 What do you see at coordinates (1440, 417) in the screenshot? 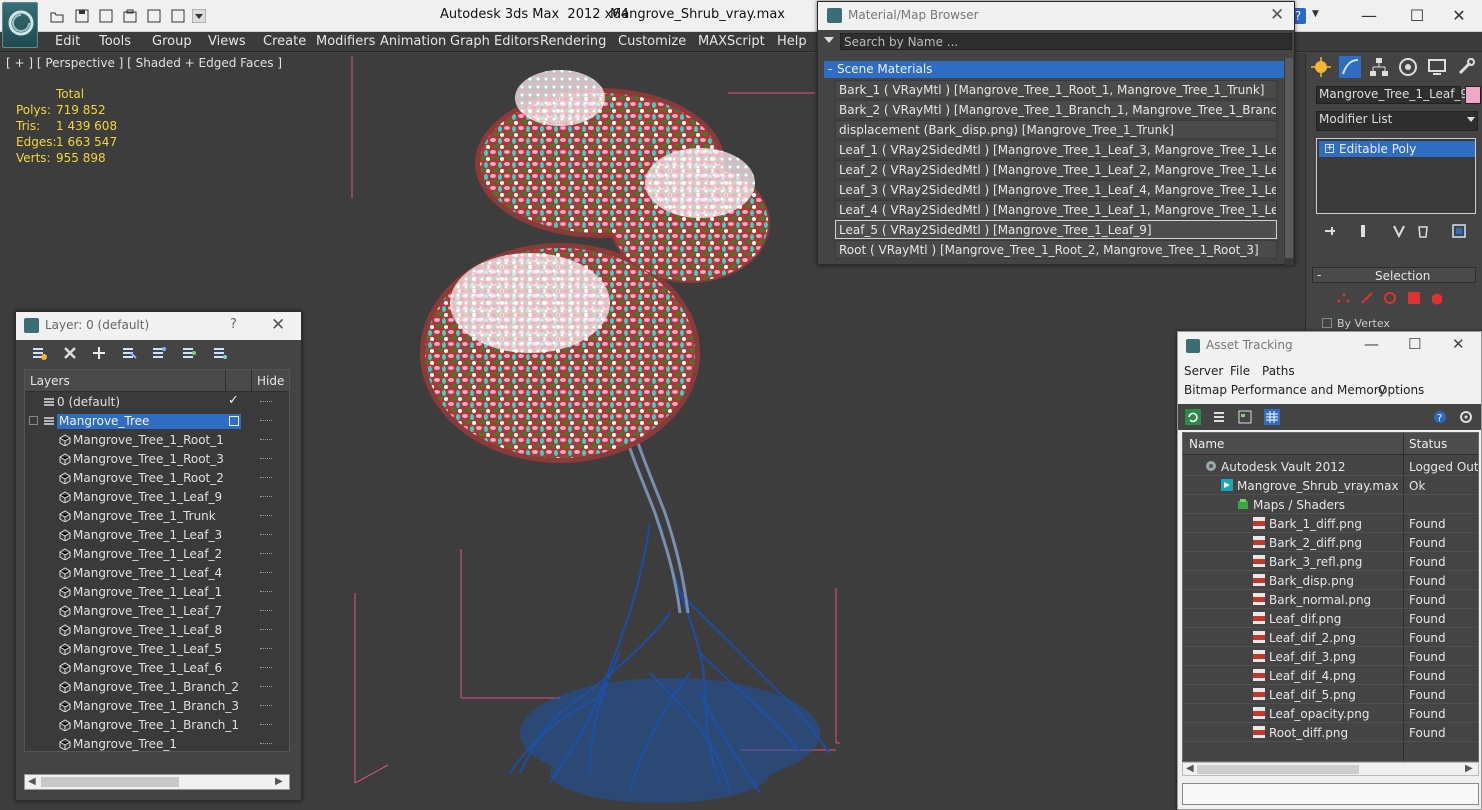
I see `asset-help-icon: ?` at bounding box center [1440, 417].